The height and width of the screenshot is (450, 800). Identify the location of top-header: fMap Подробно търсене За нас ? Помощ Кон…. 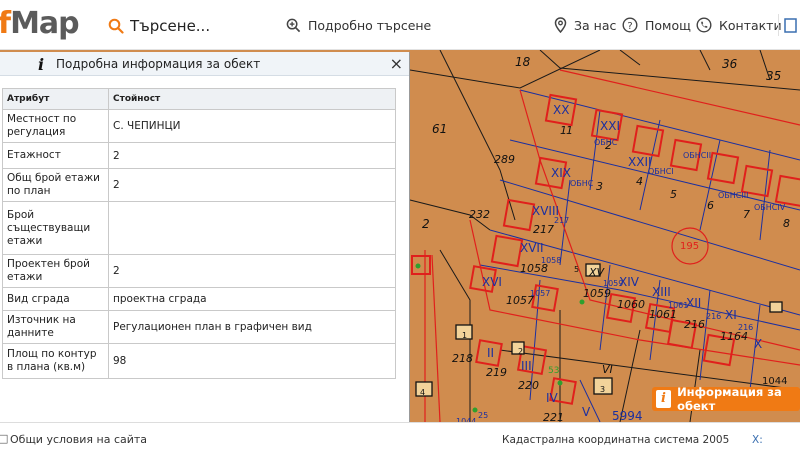
(400, 25).